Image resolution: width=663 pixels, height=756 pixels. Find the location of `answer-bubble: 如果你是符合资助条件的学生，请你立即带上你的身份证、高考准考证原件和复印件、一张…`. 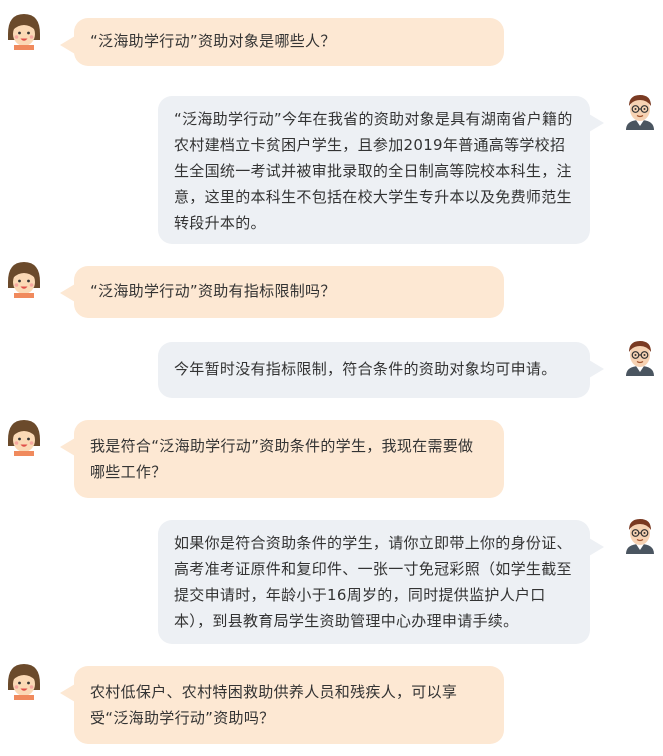

answer-bubble: 如果你是符合资助条件的学生，请你立即带上你的身份证、高考准考证原件和复印件、一张… is located at coordinates (381, 582).